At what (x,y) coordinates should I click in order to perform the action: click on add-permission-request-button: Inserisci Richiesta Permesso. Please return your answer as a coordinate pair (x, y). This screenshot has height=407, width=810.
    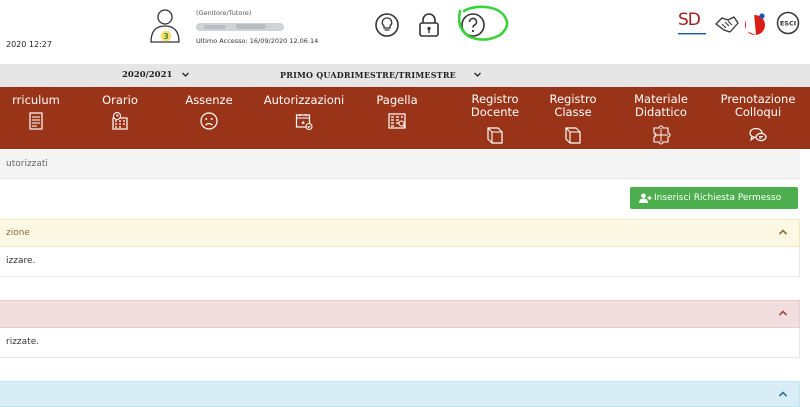
    Looking at the image, I should click on (714, 198).